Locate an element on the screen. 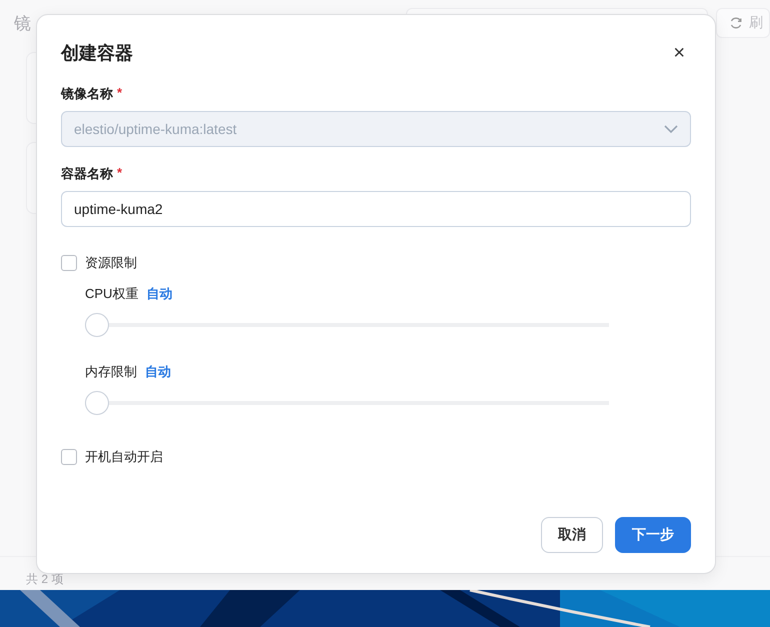  next-button: 下一步 is located at coordinates (653, 535).